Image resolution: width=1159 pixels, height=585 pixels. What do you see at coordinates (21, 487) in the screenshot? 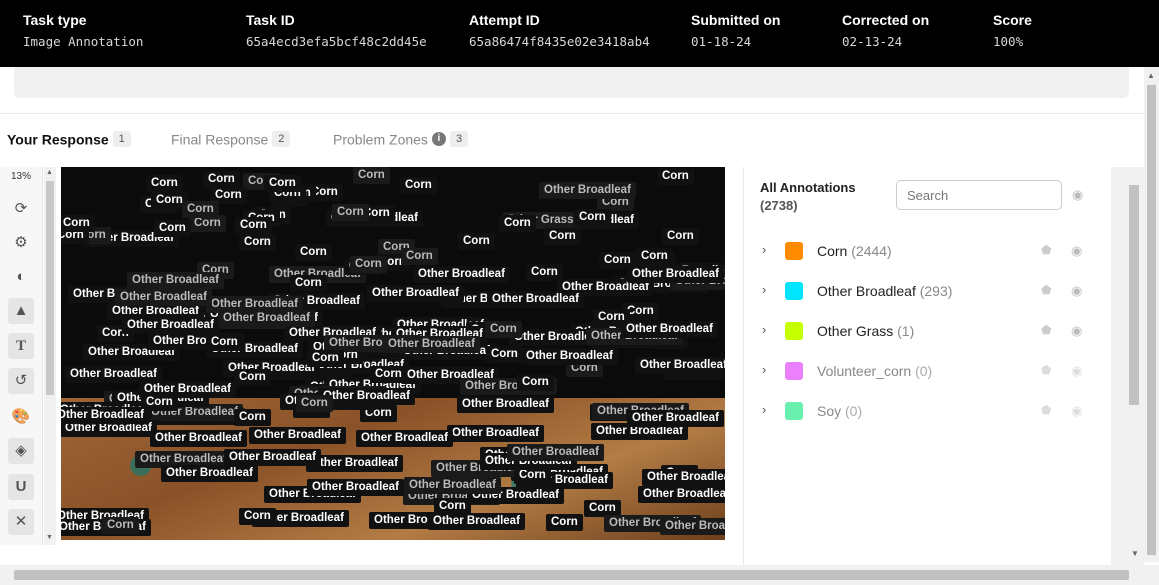
I see `magnet-icon: U` at bounding box center [21, 487].